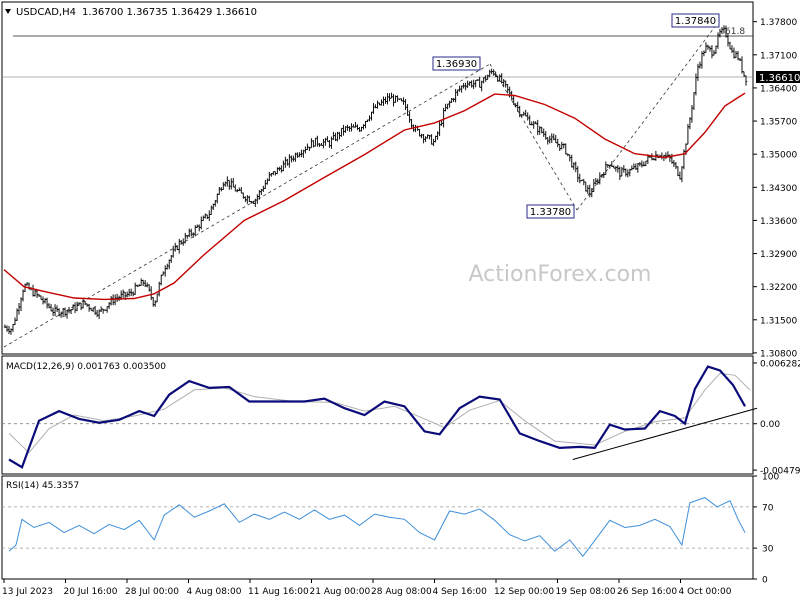 The height and width of the screenshot is (600, 800). I want to click on time-tick-label: 28 Jul 00:00, so click(152, 592).